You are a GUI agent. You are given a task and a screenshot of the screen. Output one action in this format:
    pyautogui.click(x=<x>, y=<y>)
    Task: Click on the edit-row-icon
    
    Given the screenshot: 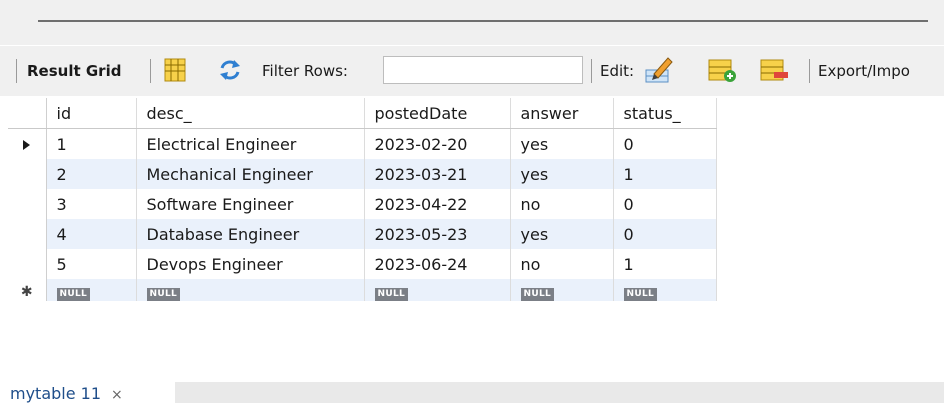 What is the action you would take?
    pyautogui.click(x=659, y=72)
    